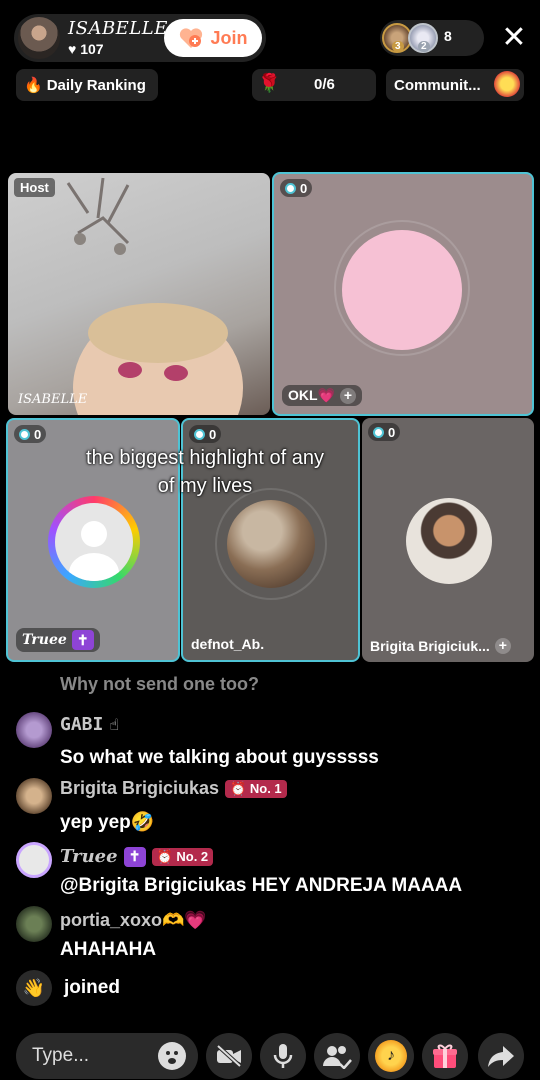 The image size is (540, 1080). I want to click on wave-icon: 👋, so click(34, 988).